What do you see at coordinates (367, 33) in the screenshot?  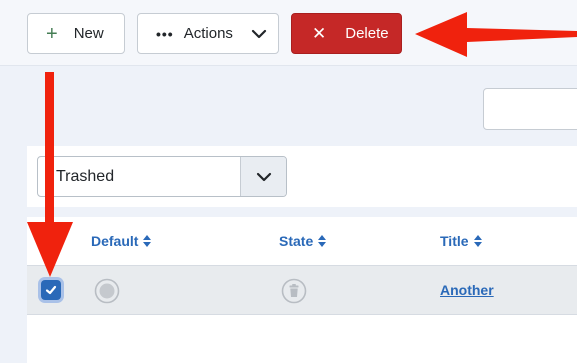 I see `delete-button-label: Delete` at bounding box center [367, 33].